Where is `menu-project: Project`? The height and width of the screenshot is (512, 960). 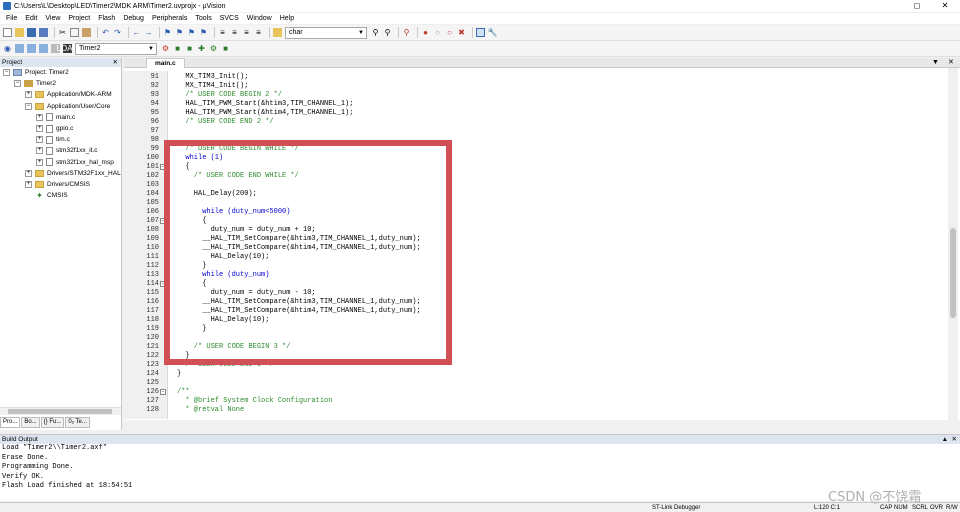 menu-project: Project is located at coordinates (79, 18).